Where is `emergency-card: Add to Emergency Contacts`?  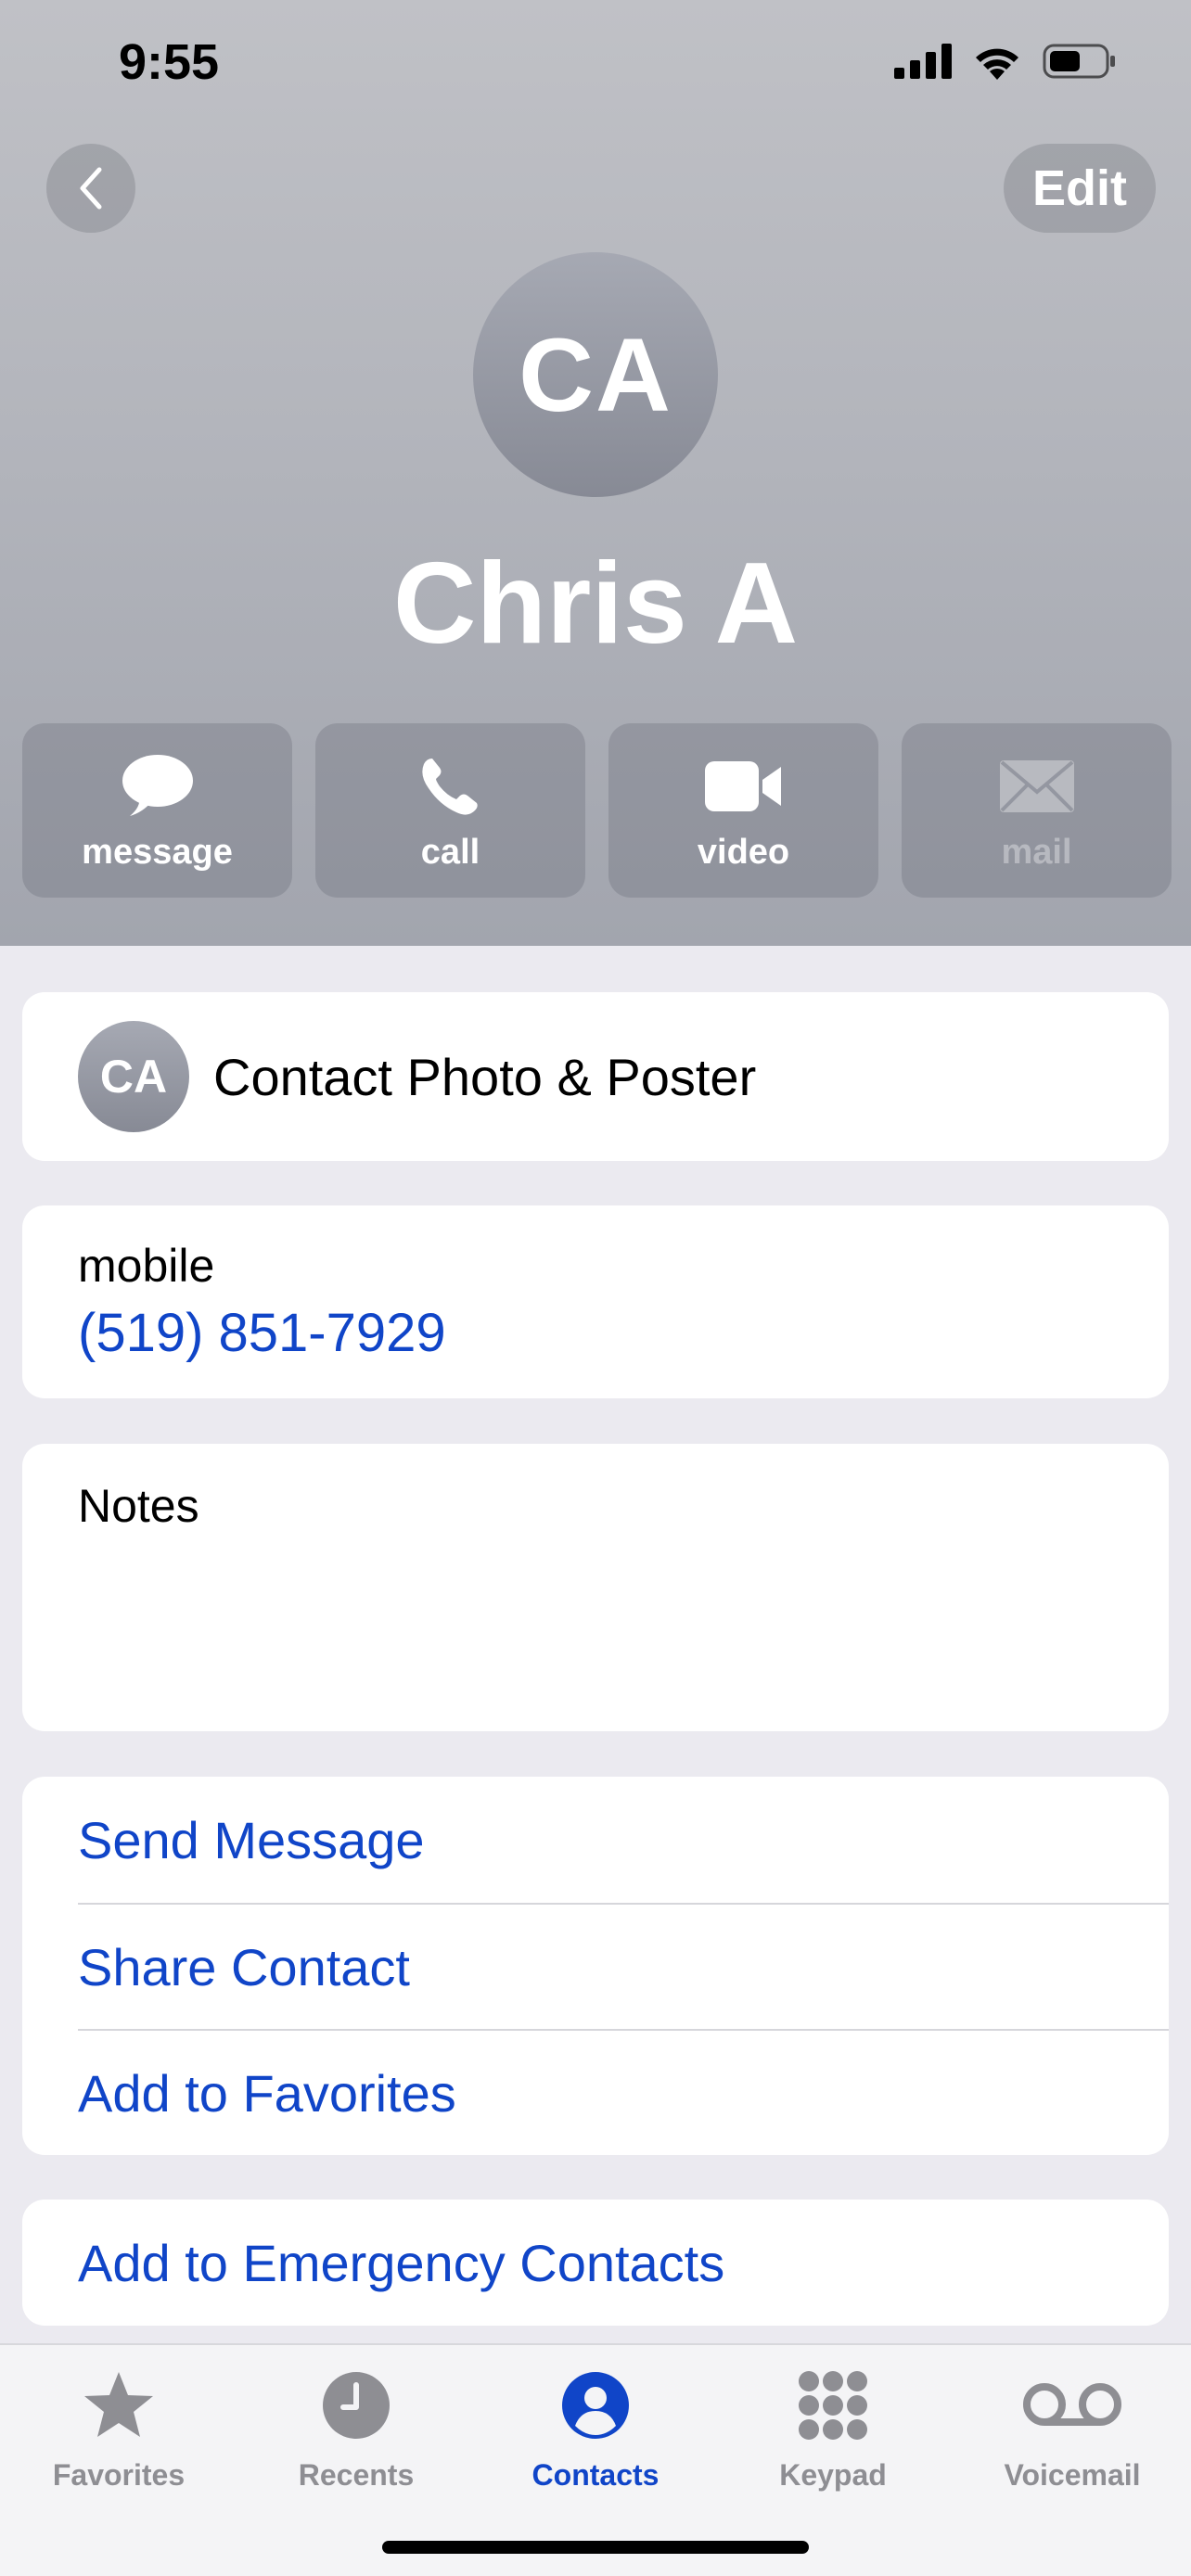 emergency-card: Add to Emergency Contacts is located at coordinates (595, 2263).